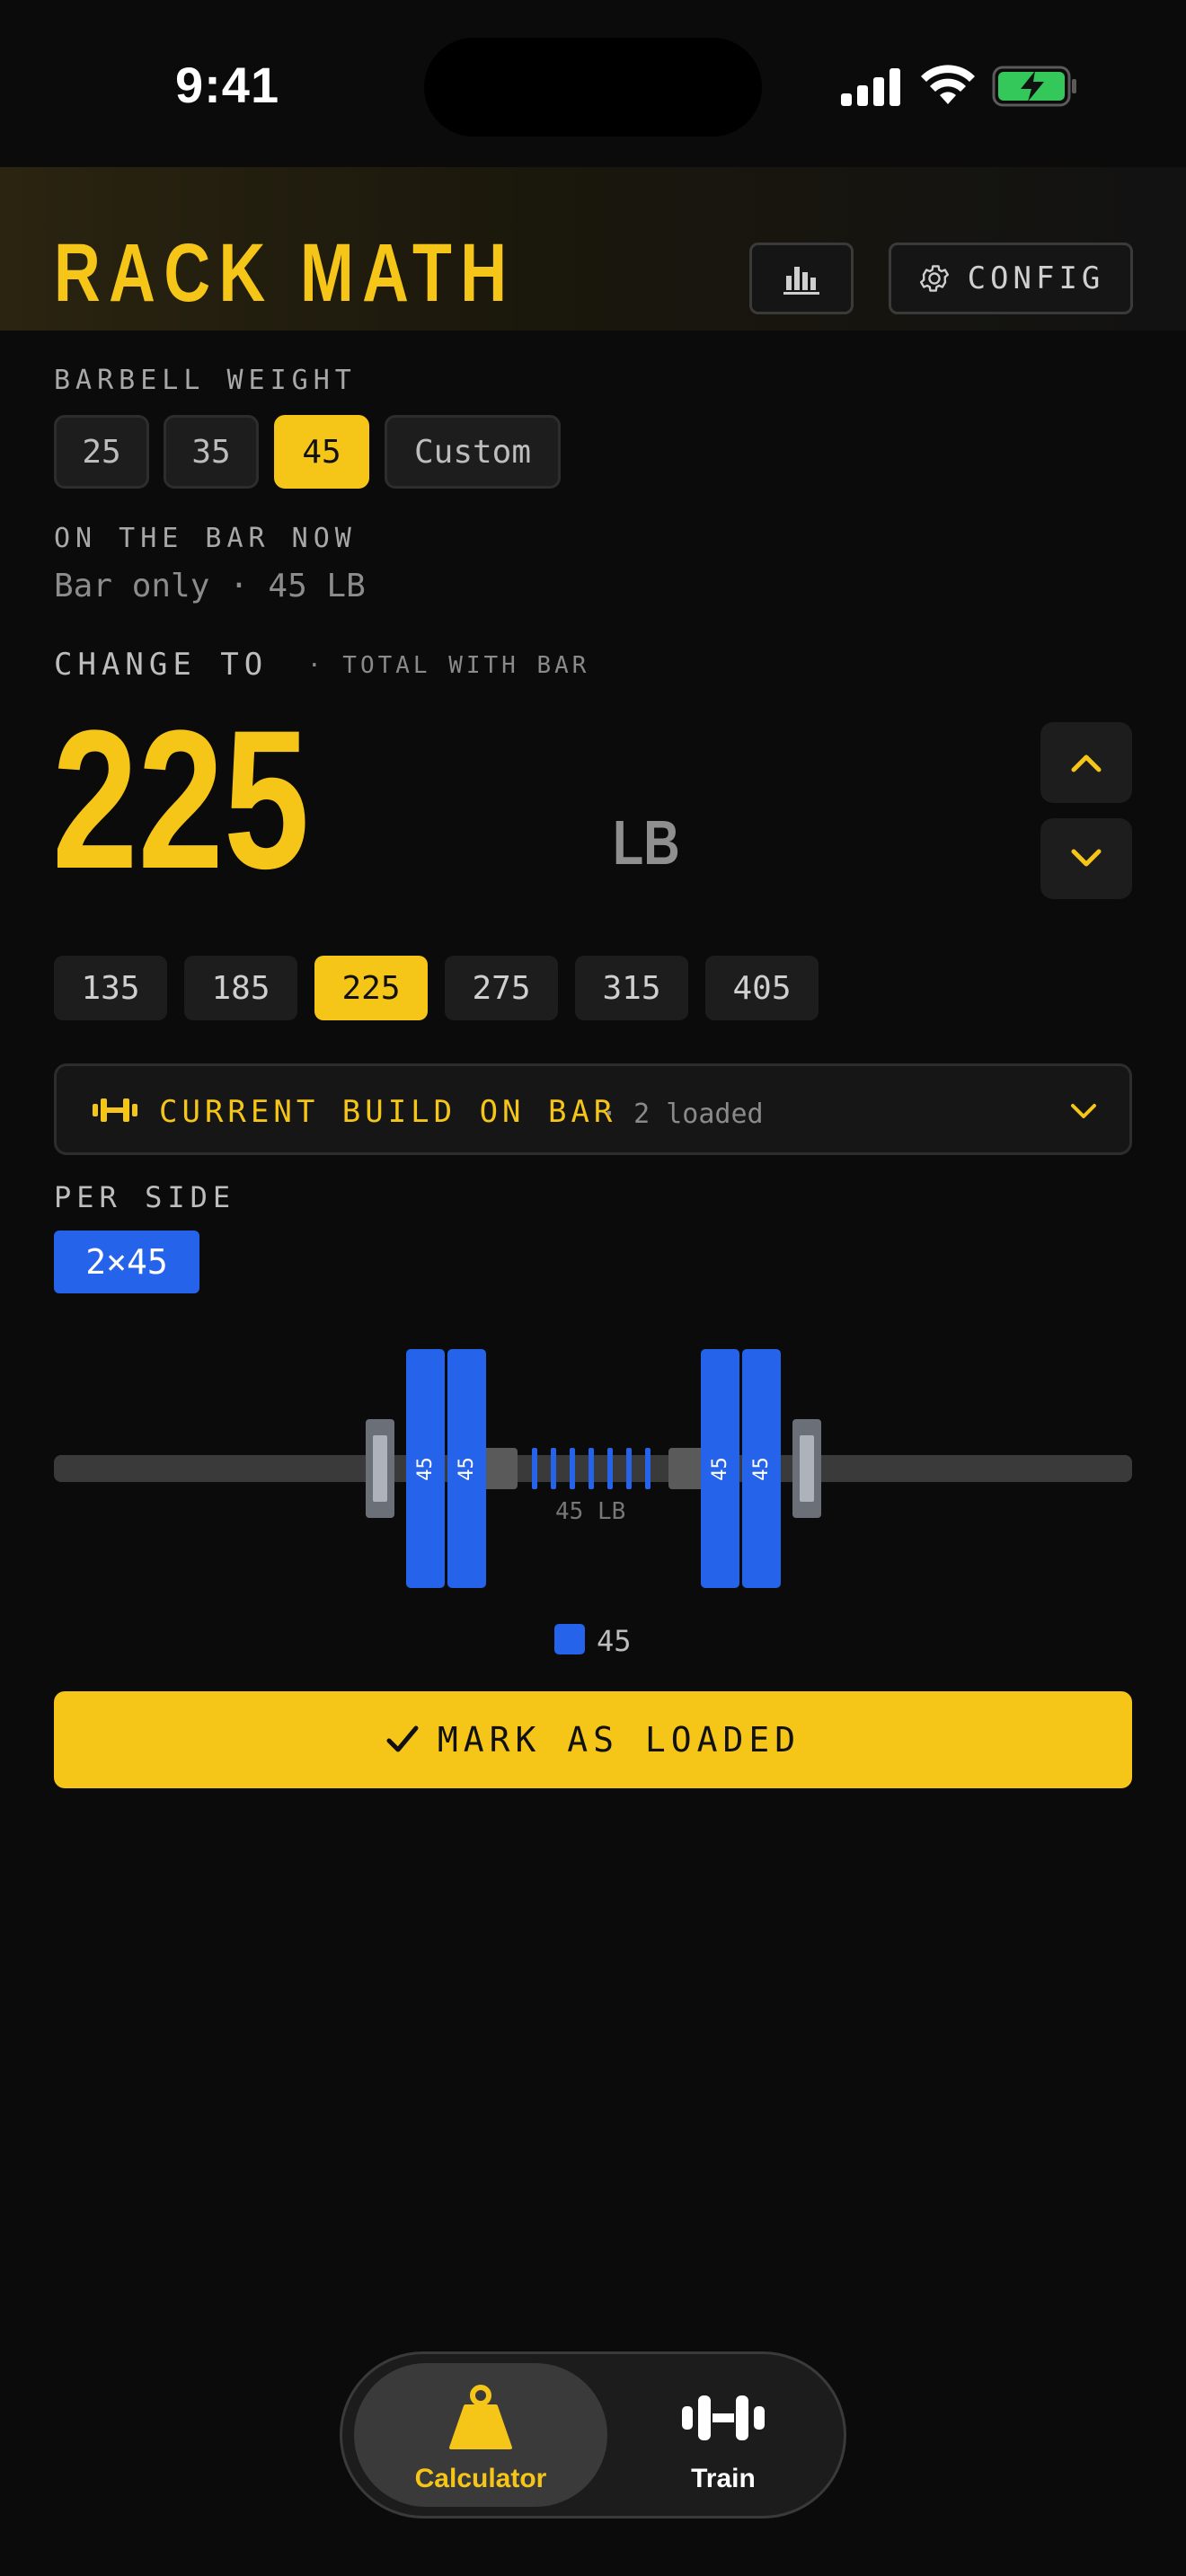  I want to click on gear-icon, so click(934, 278).